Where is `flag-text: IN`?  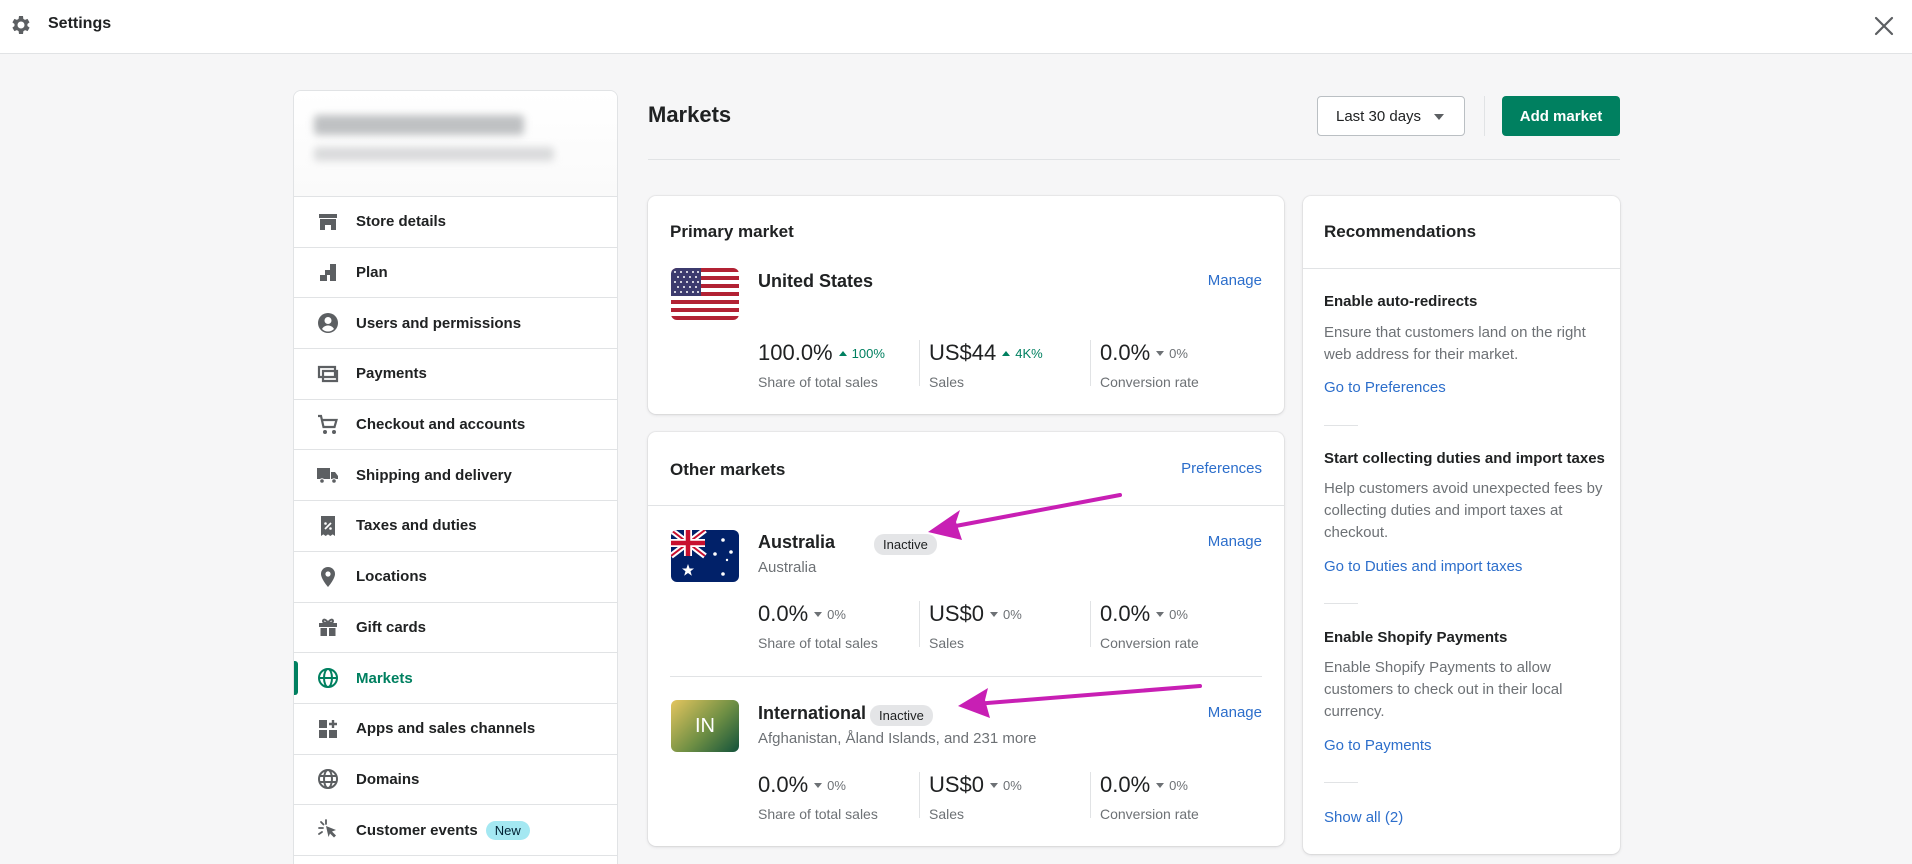 flag-text: IN is located at coordinates (705, 725).